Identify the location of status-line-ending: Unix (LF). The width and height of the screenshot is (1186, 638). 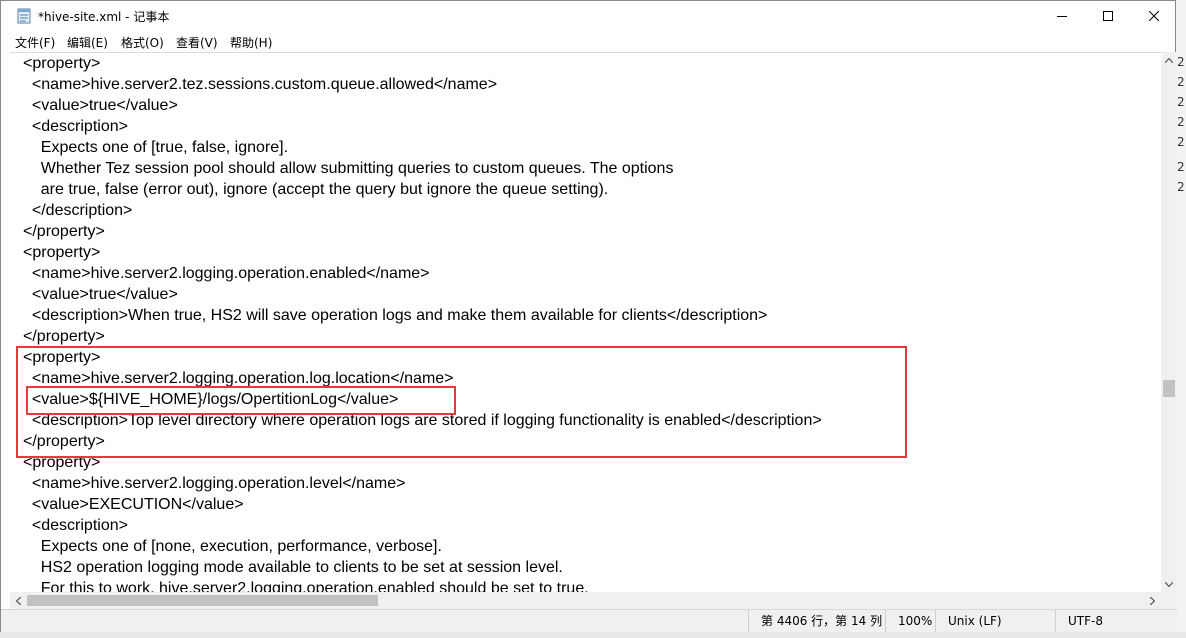
(995, 621).